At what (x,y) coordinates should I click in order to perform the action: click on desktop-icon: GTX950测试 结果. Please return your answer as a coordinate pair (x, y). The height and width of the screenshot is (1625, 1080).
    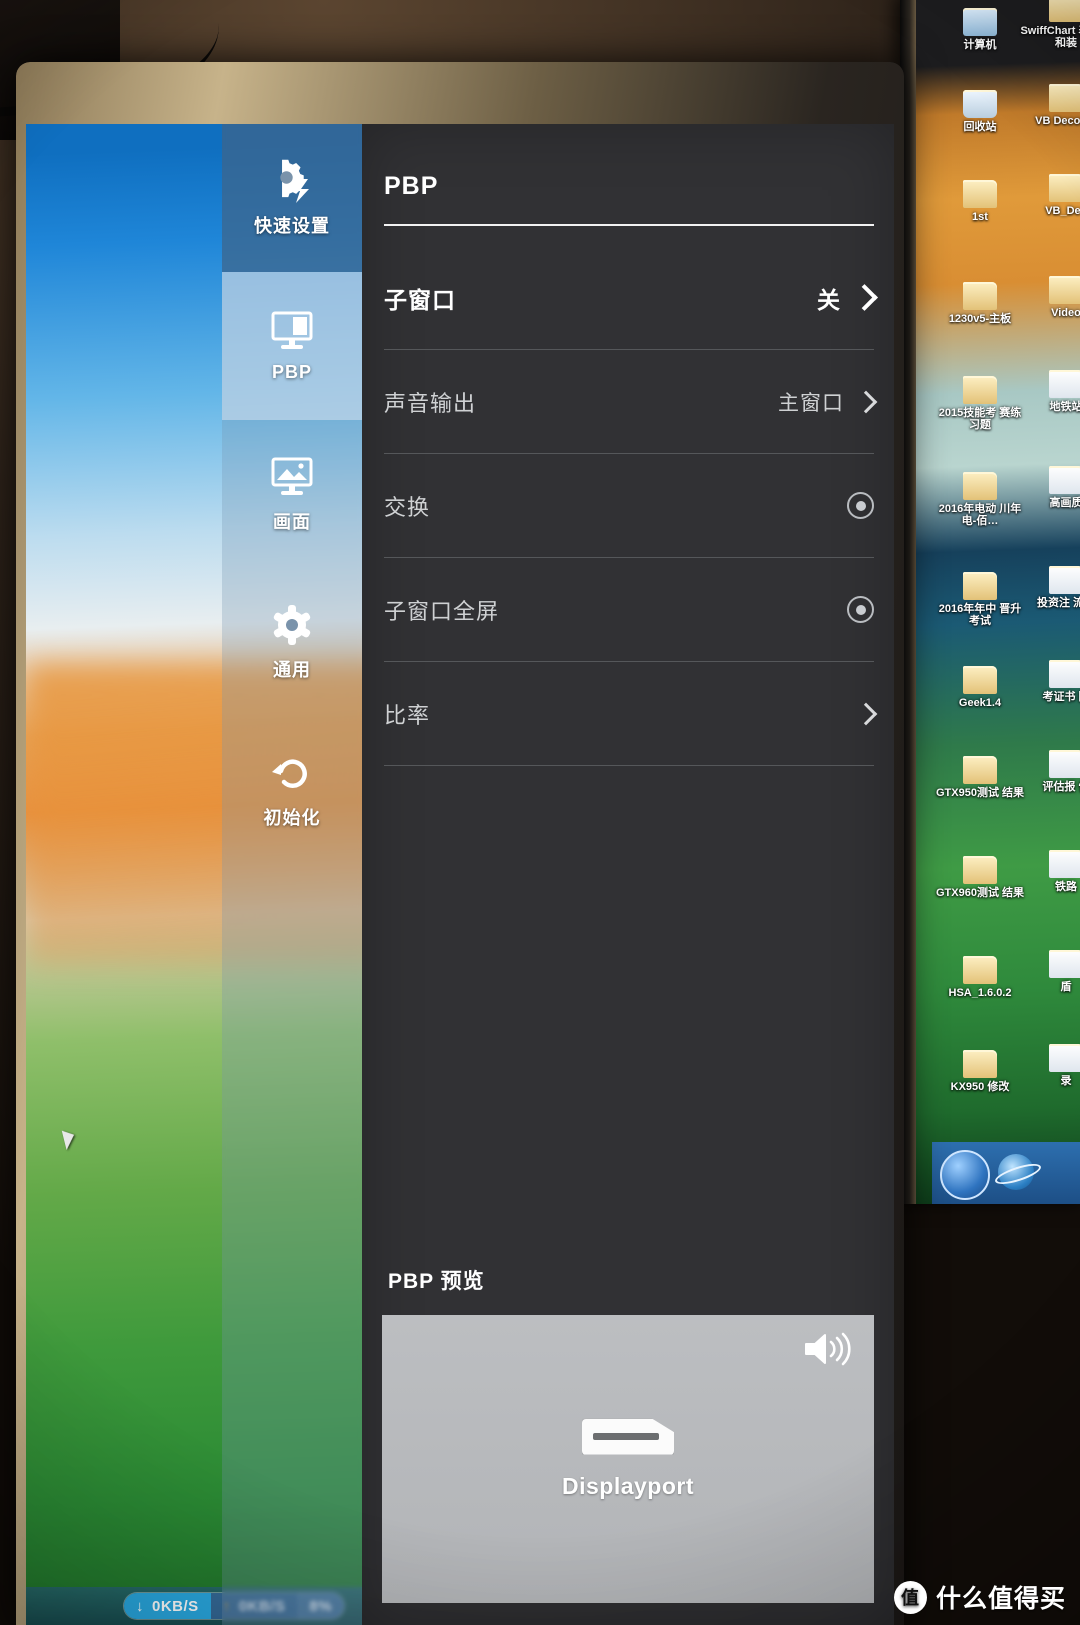
    Looking at the image, I should click on (980, 777).